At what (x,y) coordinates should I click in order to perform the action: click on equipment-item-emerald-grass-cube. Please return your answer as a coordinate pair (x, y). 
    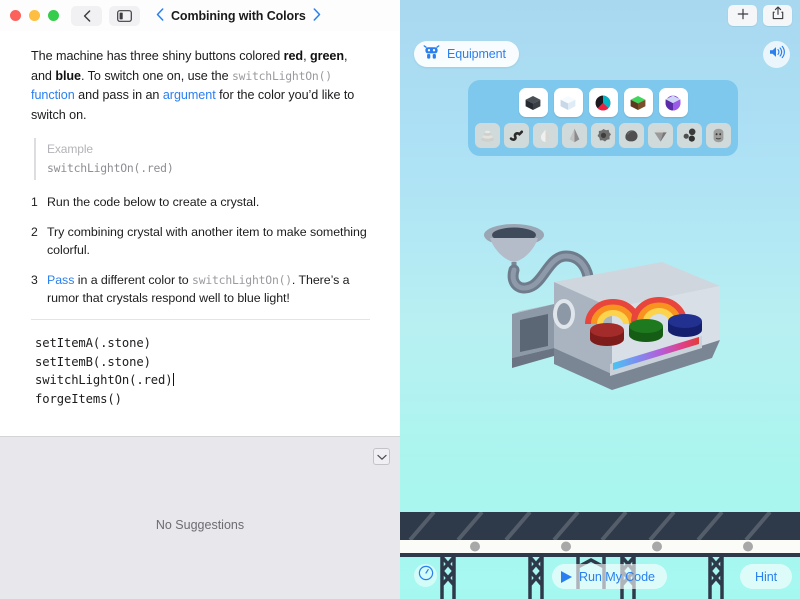
    Looking at the image, I should click on (638, 102).